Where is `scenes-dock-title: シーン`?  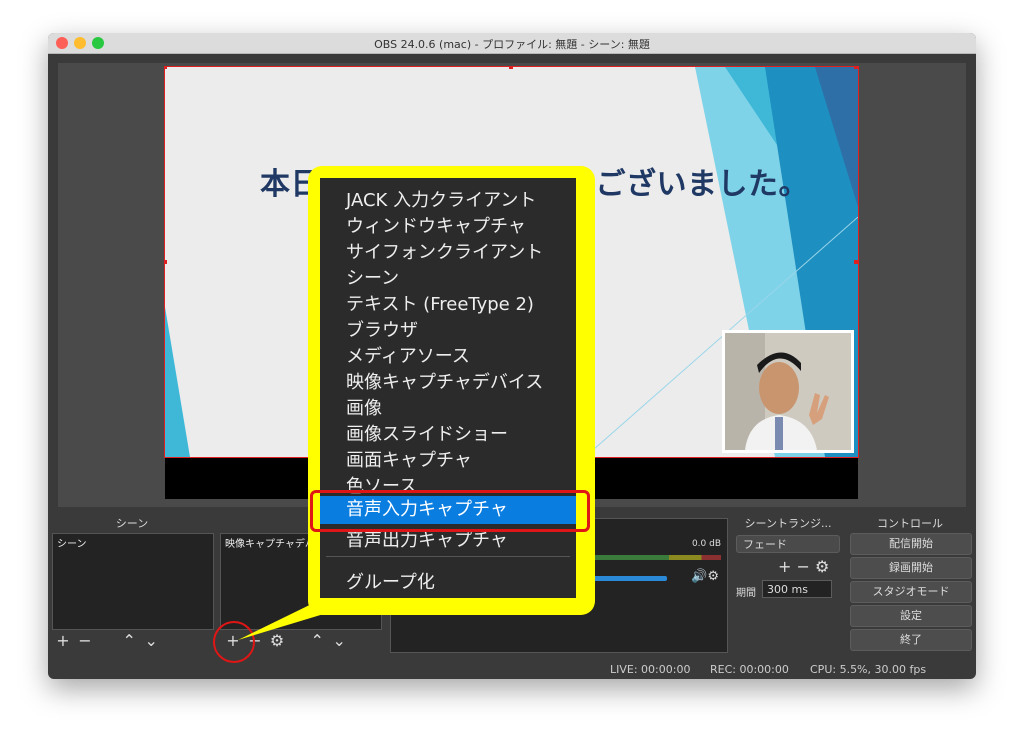
scenes-dock-title: シーン is located at coordinates (132, 523).